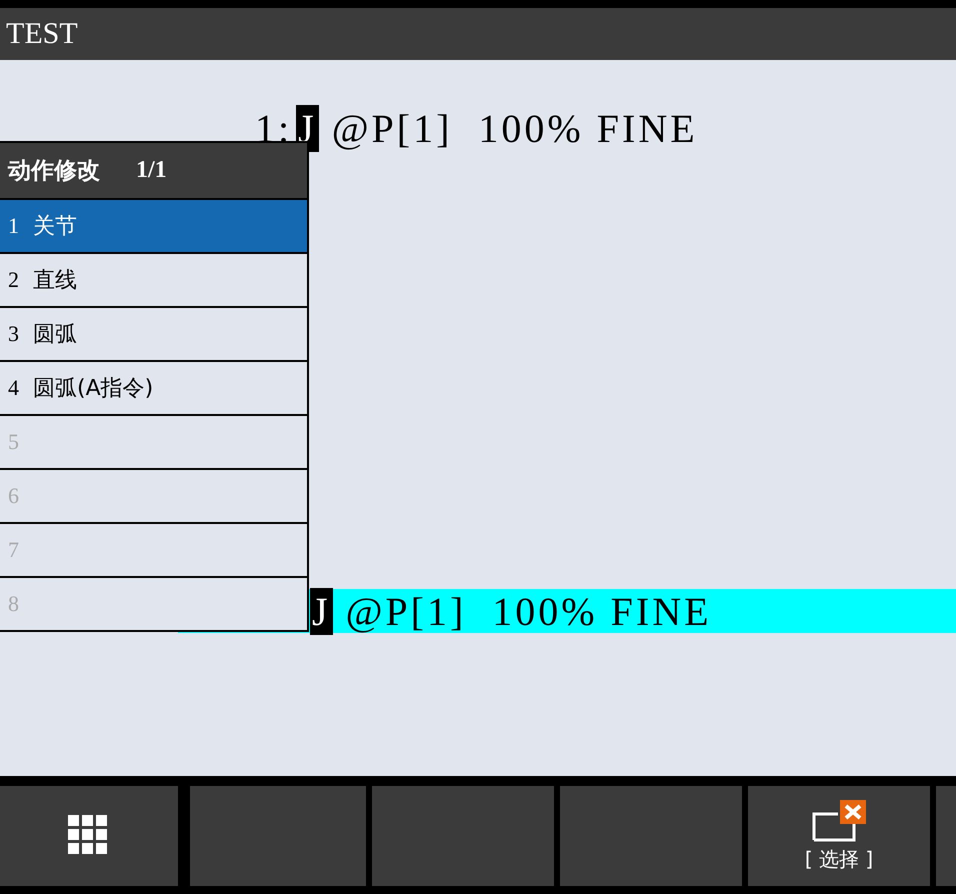 This screenshot has width=956, height=894. I want to click on select-key: [ 选择 ], so click(839, 836).